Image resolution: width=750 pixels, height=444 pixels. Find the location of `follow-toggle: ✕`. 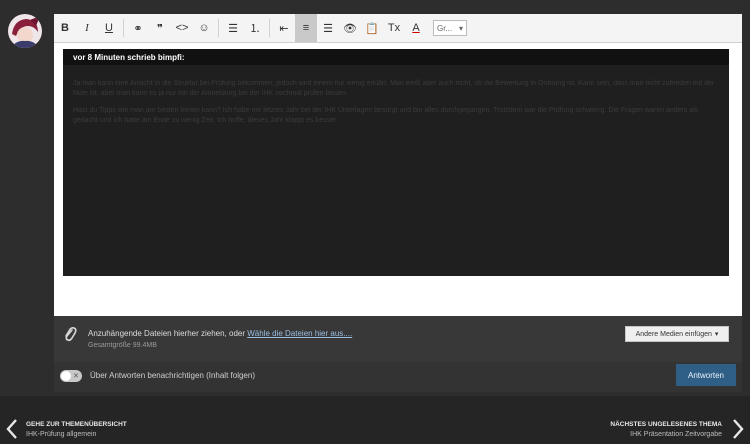

follow-toggle: ✕ is located at coordinates (71, 376).